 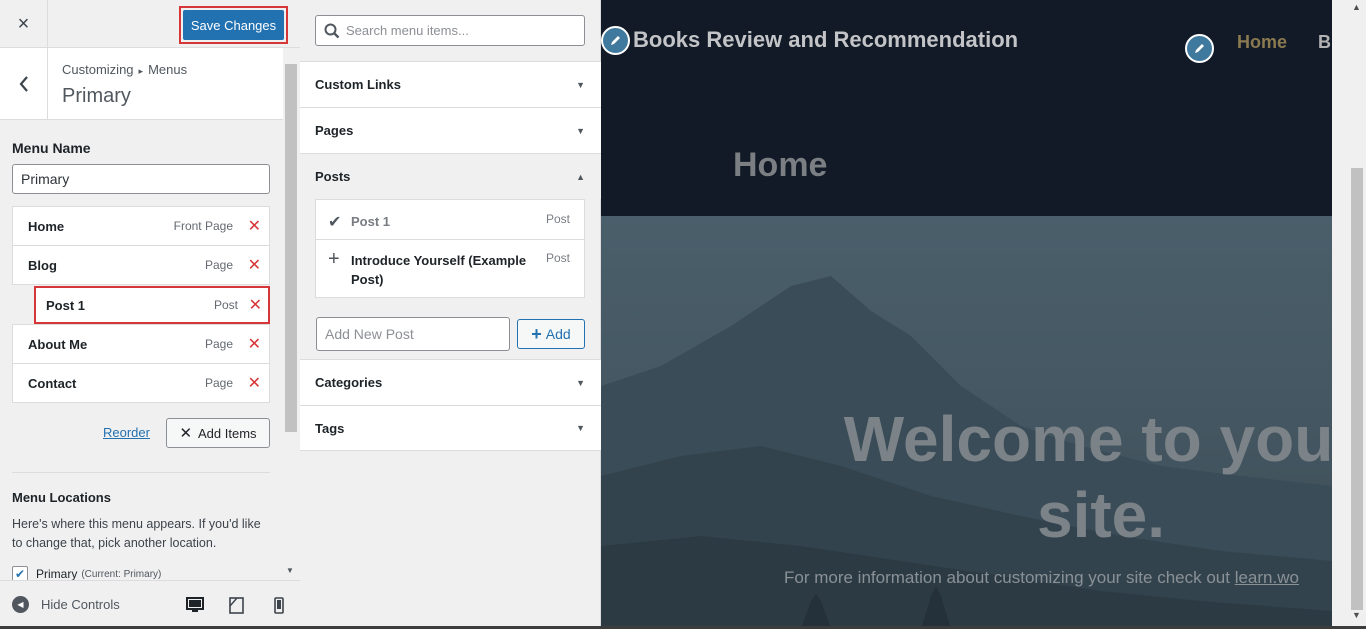 I want to click on preview-nav-home: Home, so click(x=1262, y=42).